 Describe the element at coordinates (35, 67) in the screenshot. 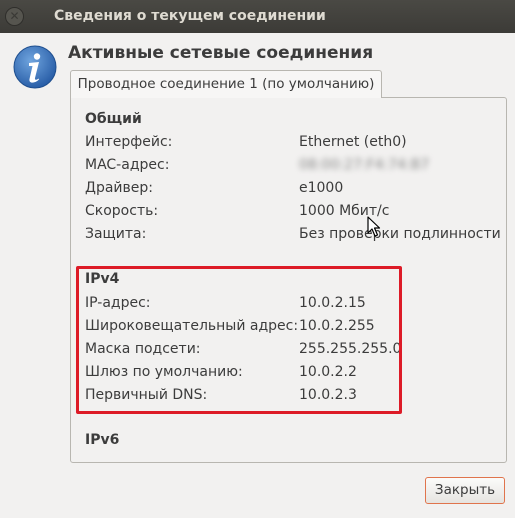

I see `info-icon` at that location.